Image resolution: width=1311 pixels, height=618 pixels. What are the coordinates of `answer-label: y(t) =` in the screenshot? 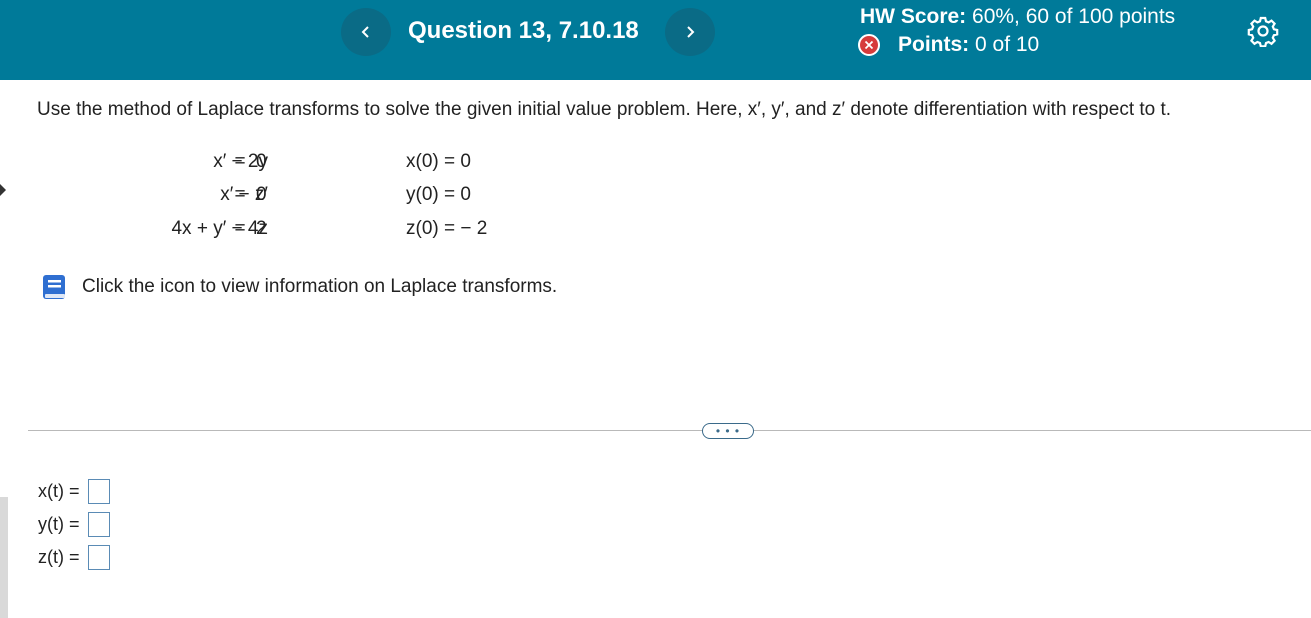 It's located at (59, 524).